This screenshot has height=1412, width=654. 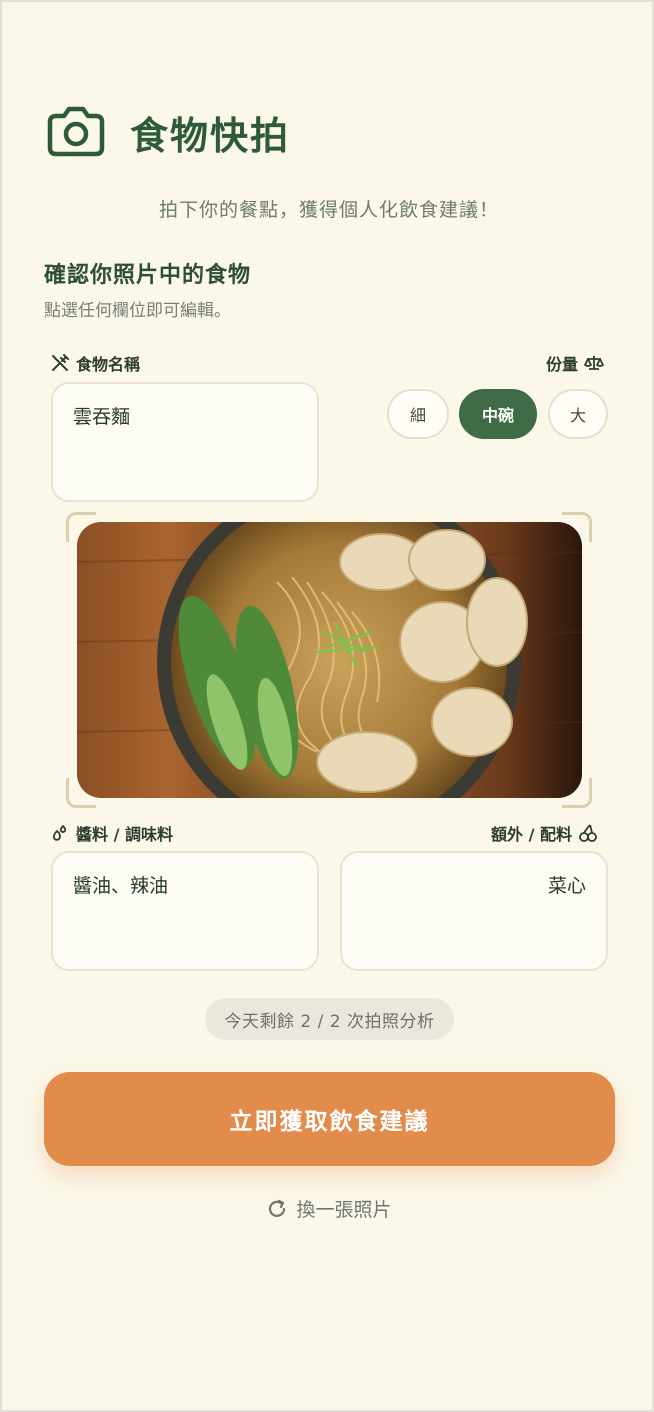 What do you see at coordinates (575, 363) in the screenshot?
I see `portion-label: 份量` at bounding box center [575, 363].